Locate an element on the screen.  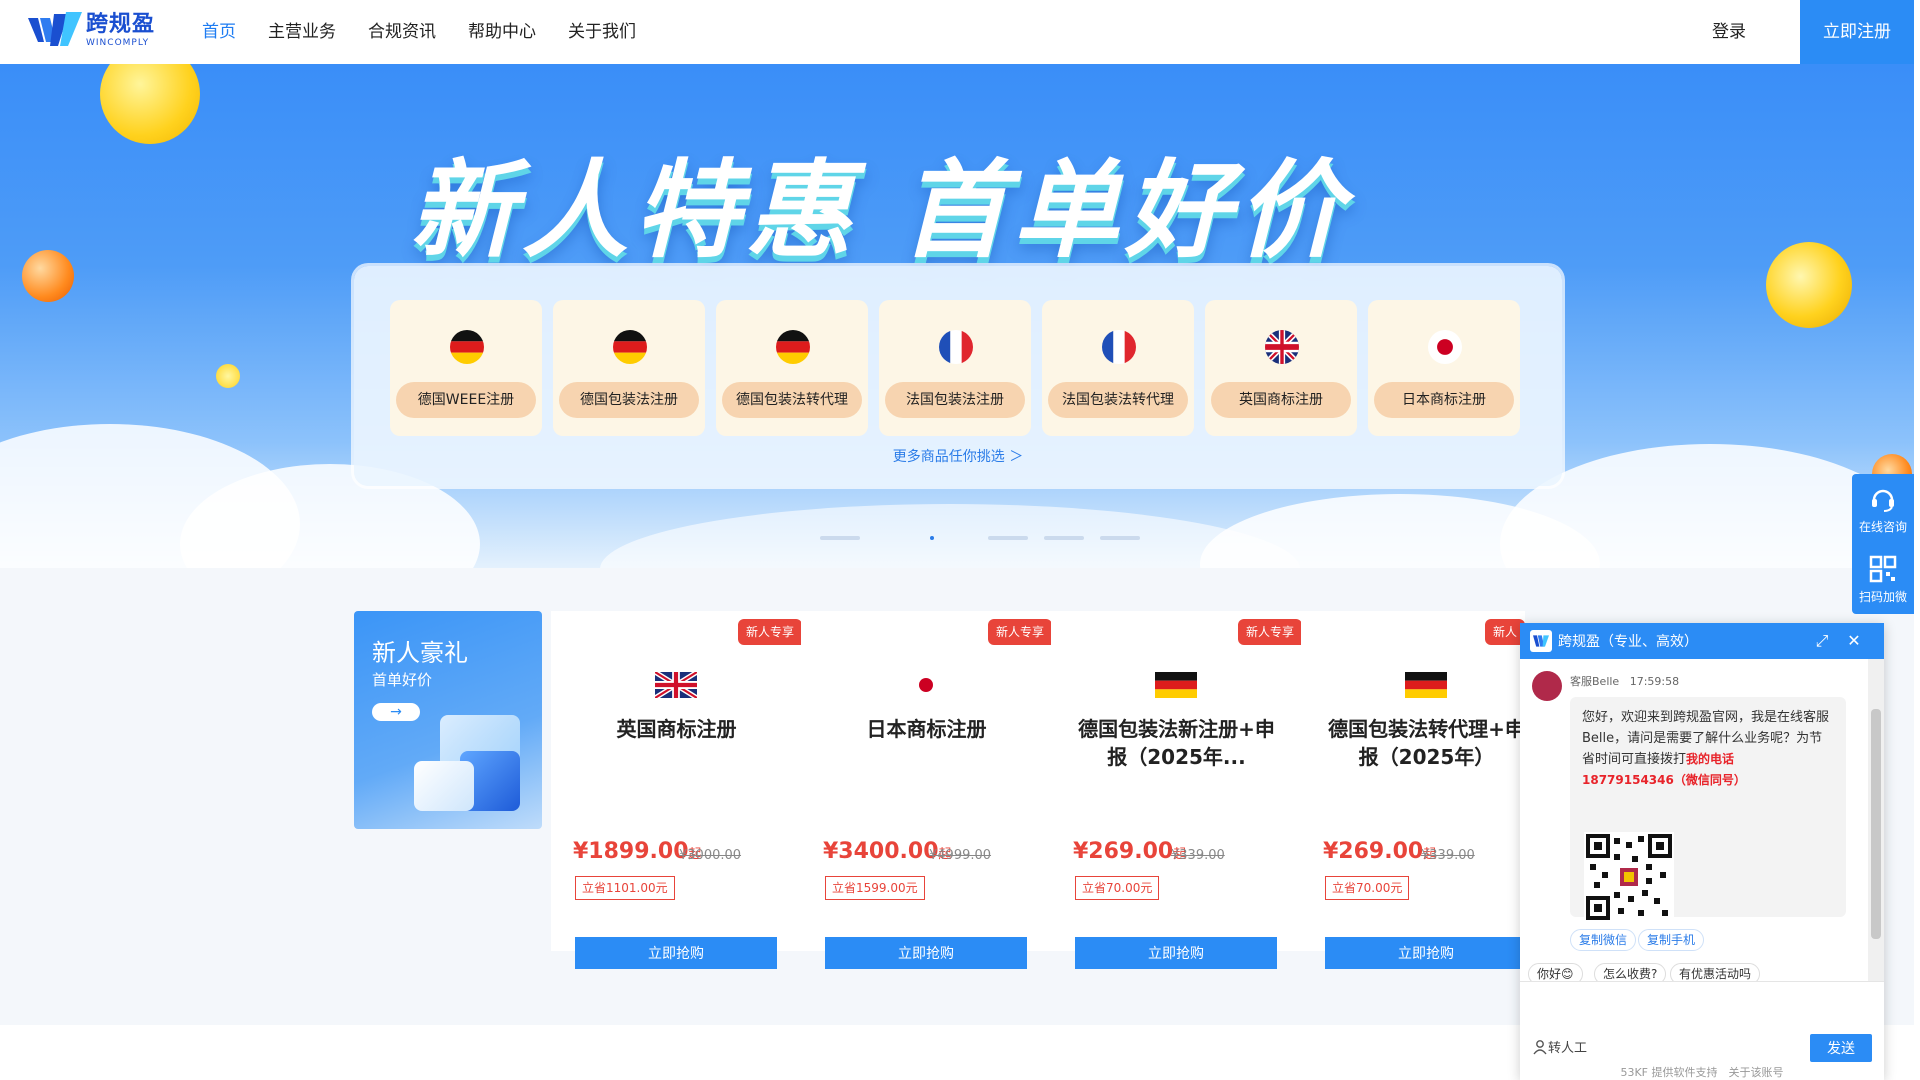
expand-icon: ⤢ is located at coordinates (1822, 641).